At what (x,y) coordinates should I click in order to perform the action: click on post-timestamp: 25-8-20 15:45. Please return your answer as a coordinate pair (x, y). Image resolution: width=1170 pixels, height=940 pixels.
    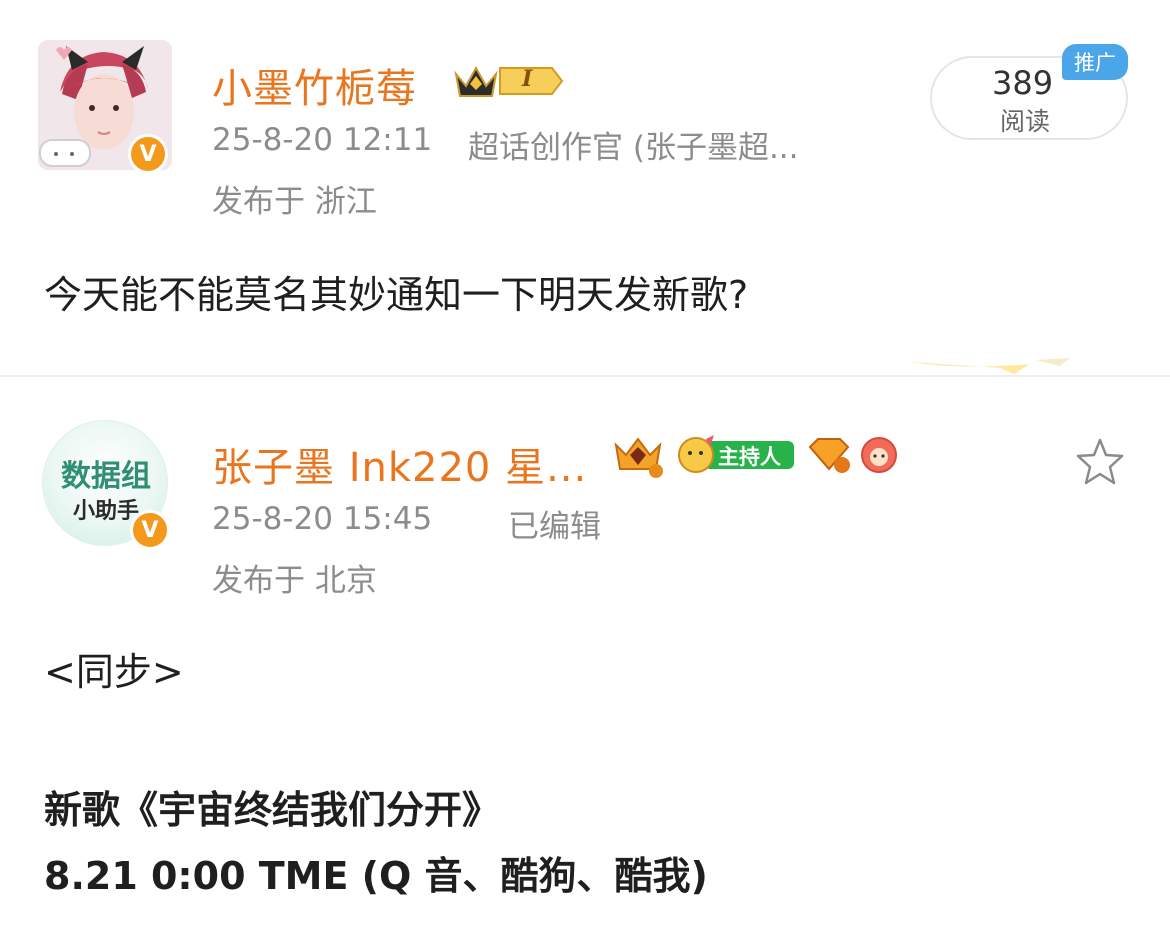
    Looking at the image, I should click on (322, 519).